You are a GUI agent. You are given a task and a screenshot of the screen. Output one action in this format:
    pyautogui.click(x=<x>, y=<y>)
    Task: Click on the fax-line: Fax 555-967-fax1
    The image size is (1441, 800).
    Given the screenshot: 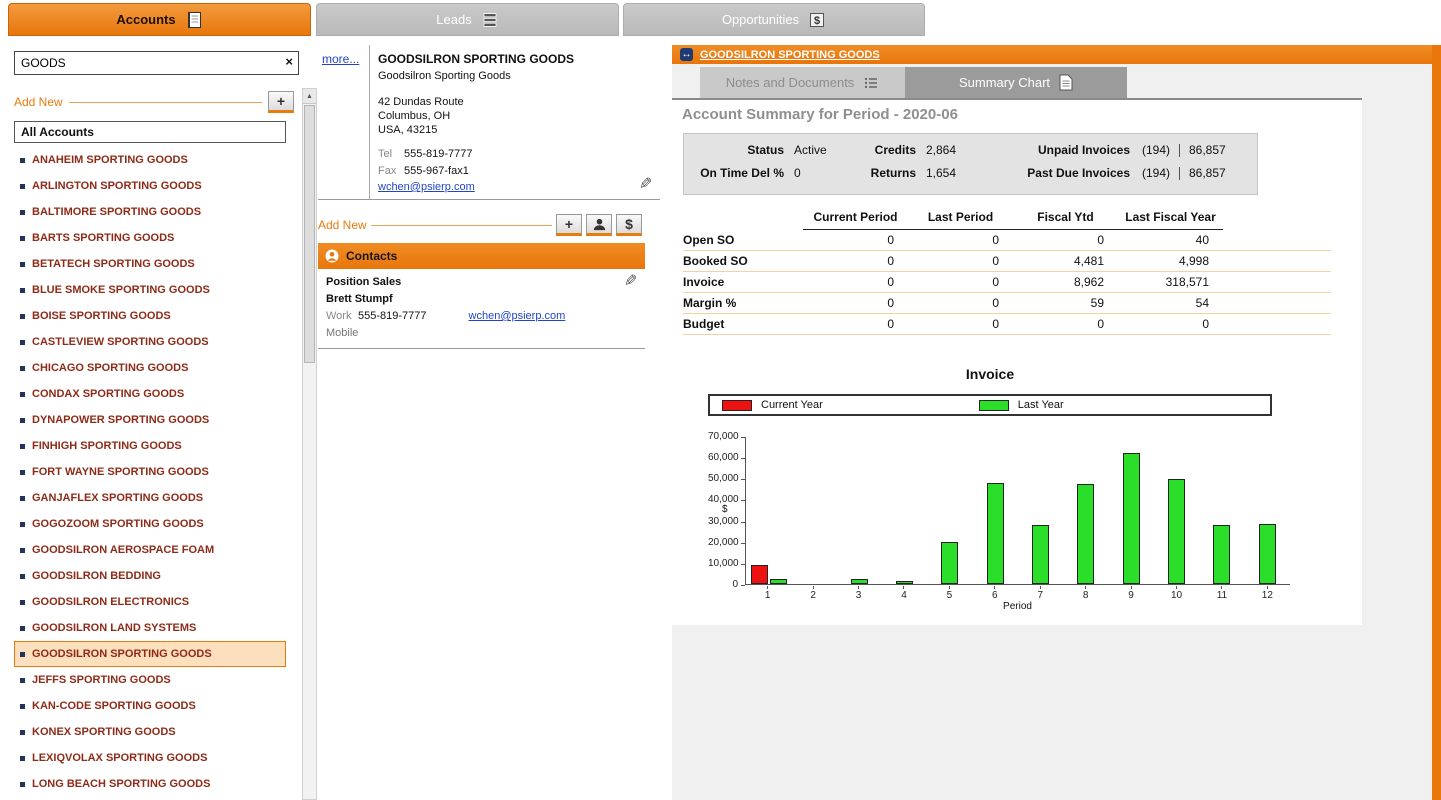 What is the action you would take?
    pyautogui.click(x=515, y=171)
    